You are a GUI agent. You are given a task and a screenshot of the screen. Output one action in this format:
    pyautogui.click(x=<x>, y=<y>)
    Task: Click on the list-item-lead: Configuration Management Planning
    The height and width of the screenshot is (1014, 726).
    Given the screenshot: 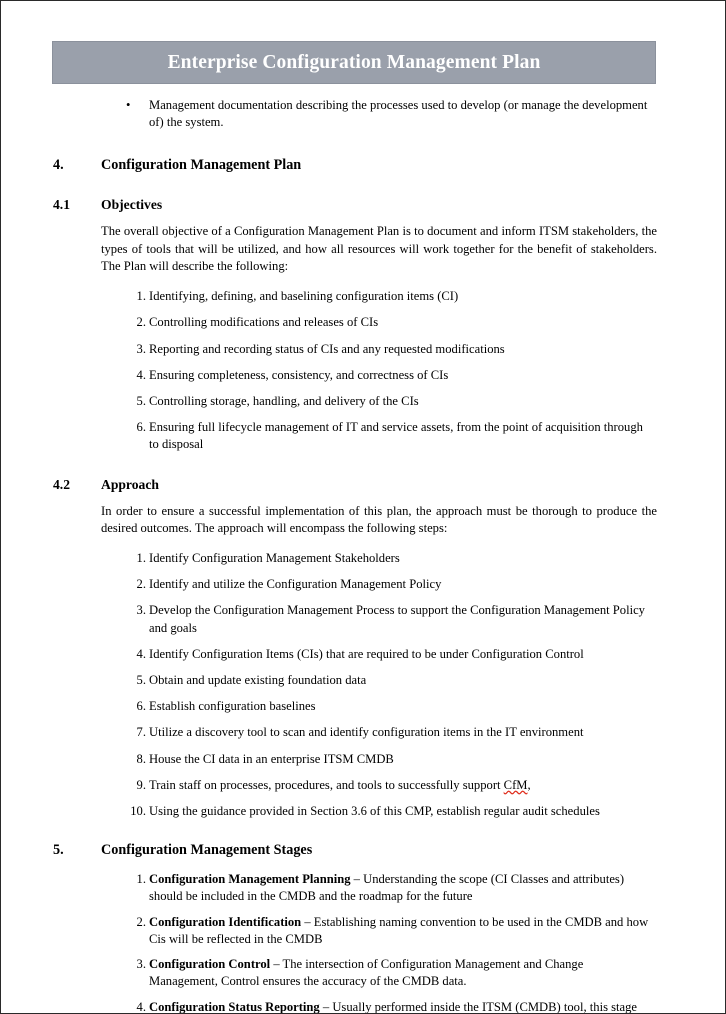 What is the action you would take?
    pyautogui.click(x=250, y=879)
    